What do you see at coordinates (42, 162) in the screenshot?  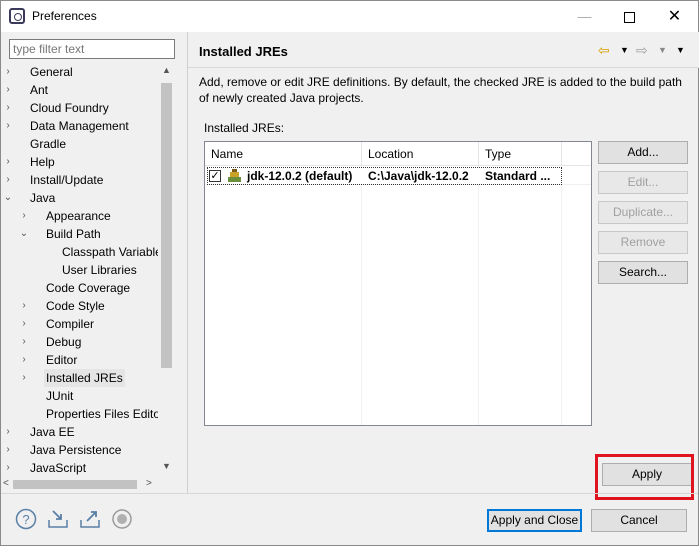 I see `tree-item-label: Help` at bounding box center [42, 162].